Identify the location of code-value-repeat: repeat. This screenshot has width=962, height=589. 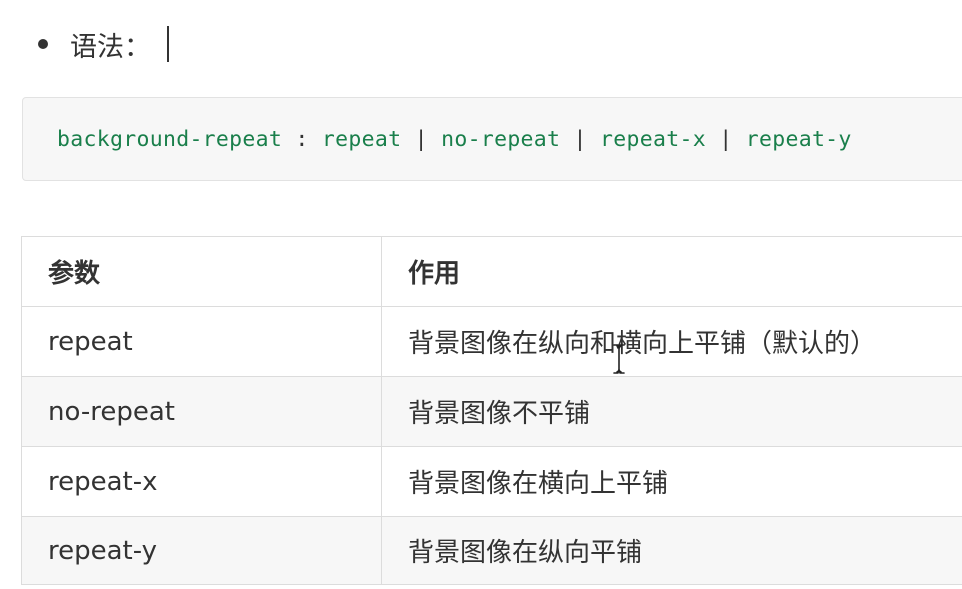
(361, 139).